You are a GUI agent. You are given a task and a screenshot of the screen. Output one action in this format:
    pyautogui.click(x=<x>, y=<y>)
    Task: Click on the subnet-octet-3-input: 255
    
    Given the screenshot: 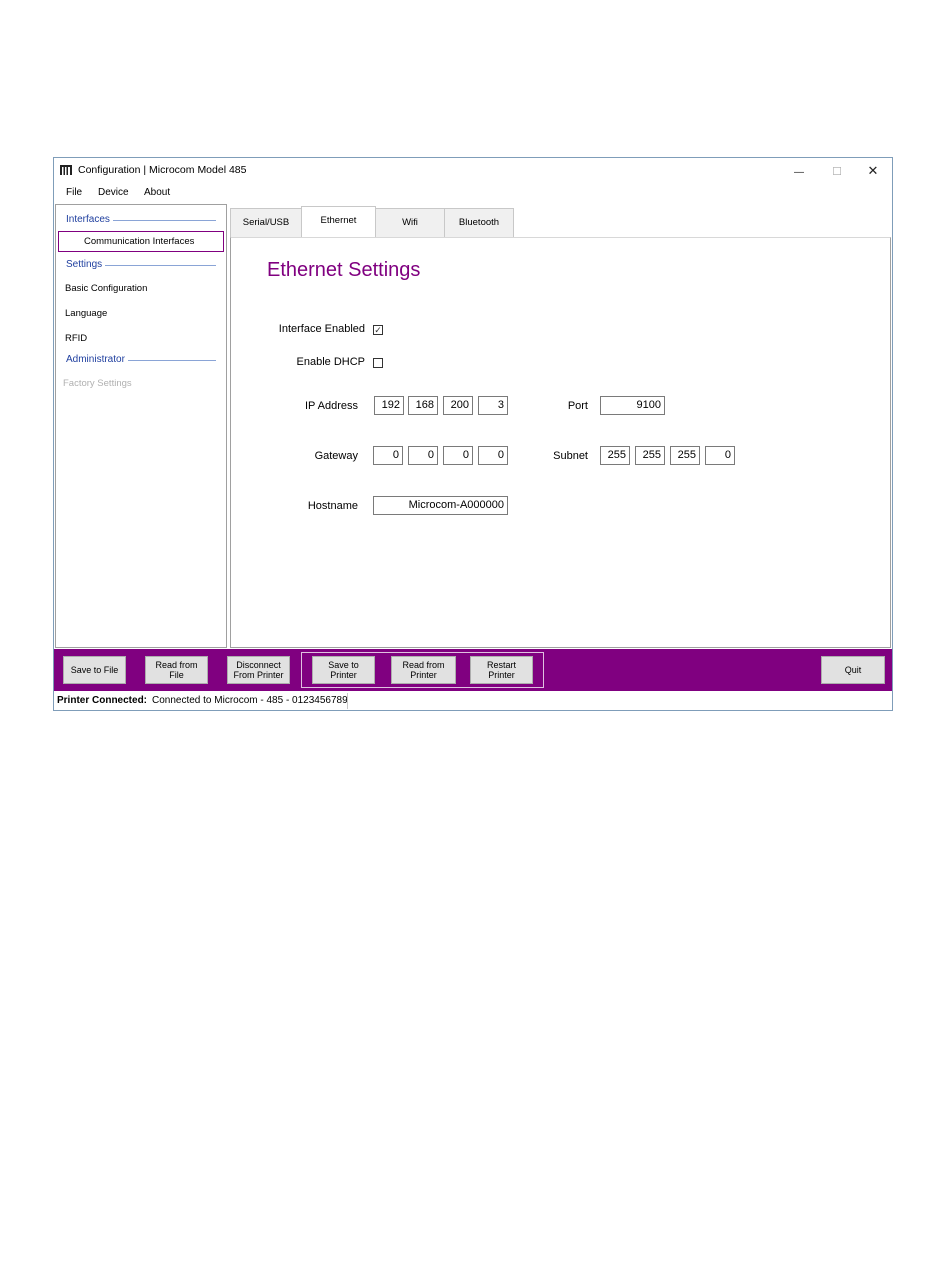 What is the action you would take?
    pyautogui.click(x=685, y=455)
    